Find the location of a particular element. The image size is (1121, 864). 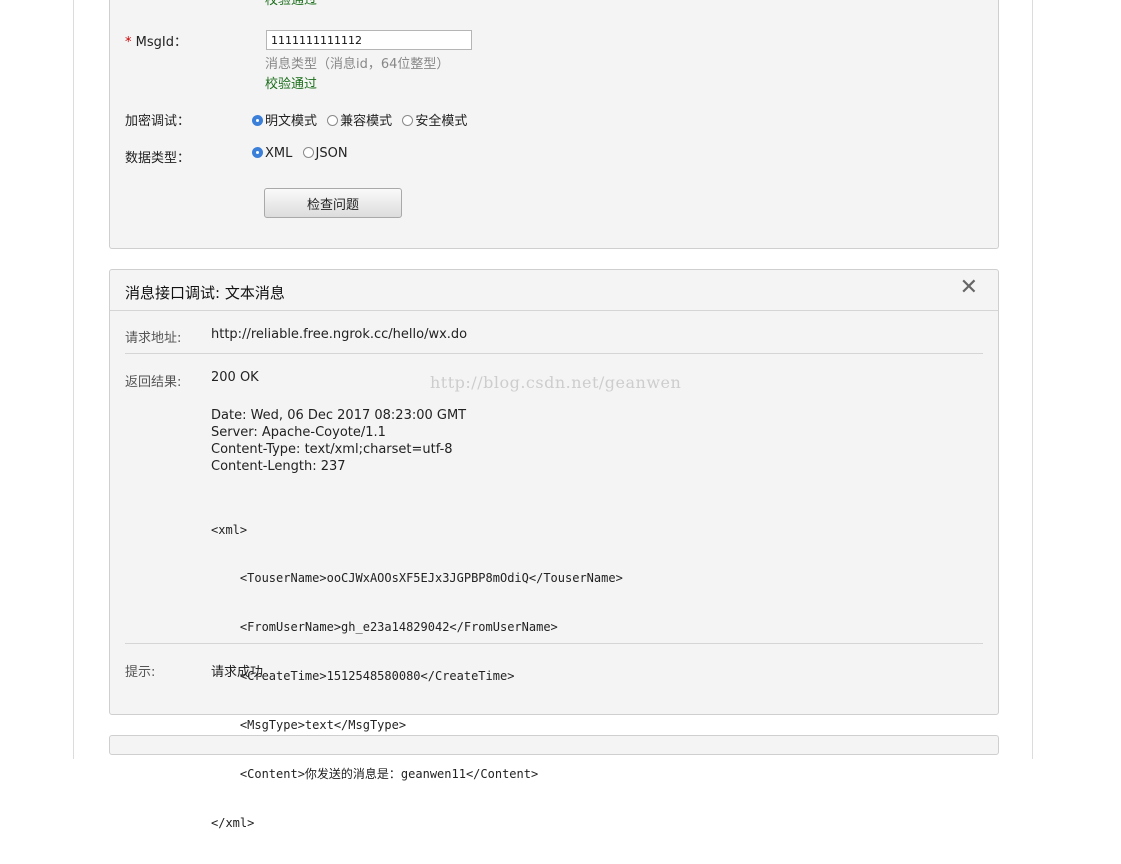

radio-json: JSON is located at coordinates (325, 153).